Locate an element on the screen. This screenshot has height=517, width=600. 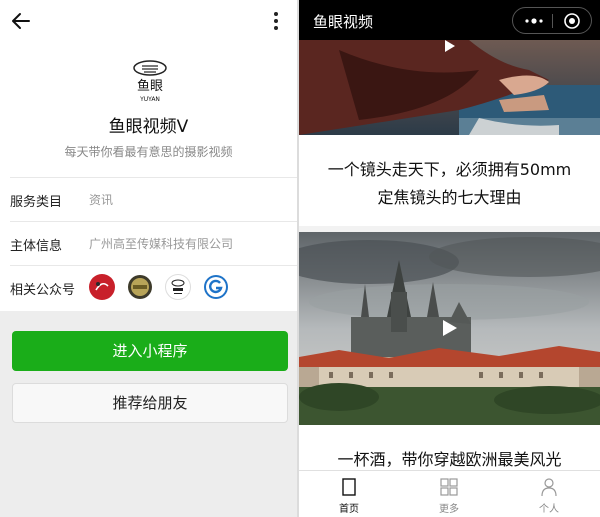
mini-program-topbar: 鱼眼视频 is located at coordinates (449, 20).